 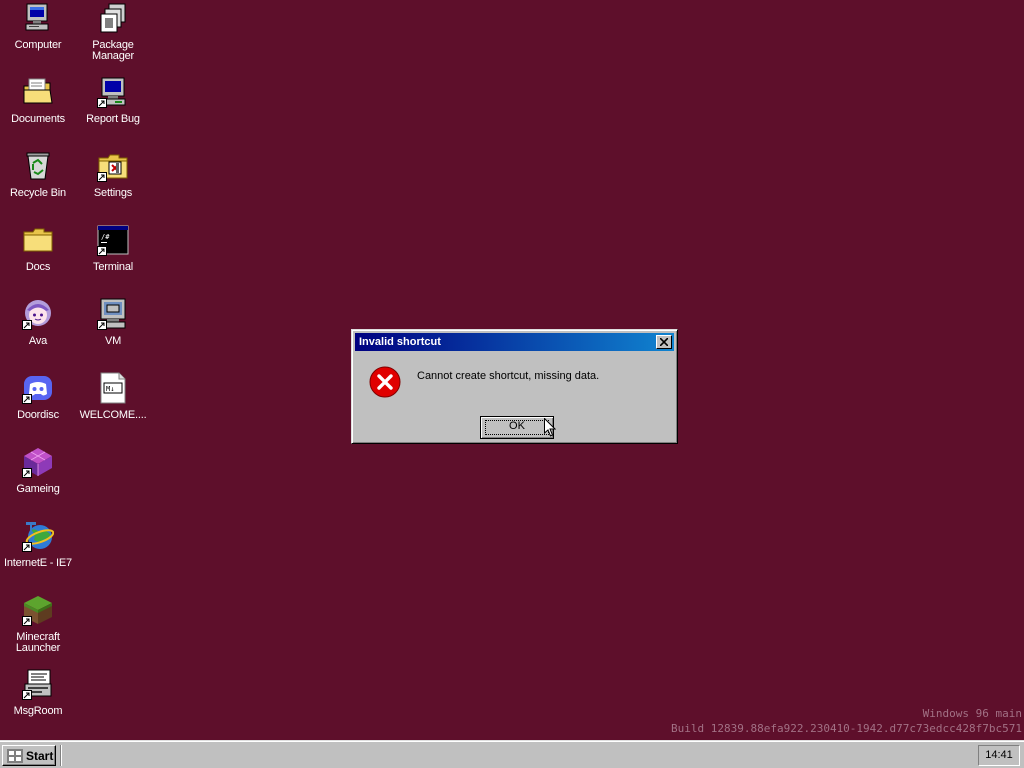 I want to click on windows-logo-icon, so click(x=15, y=756).